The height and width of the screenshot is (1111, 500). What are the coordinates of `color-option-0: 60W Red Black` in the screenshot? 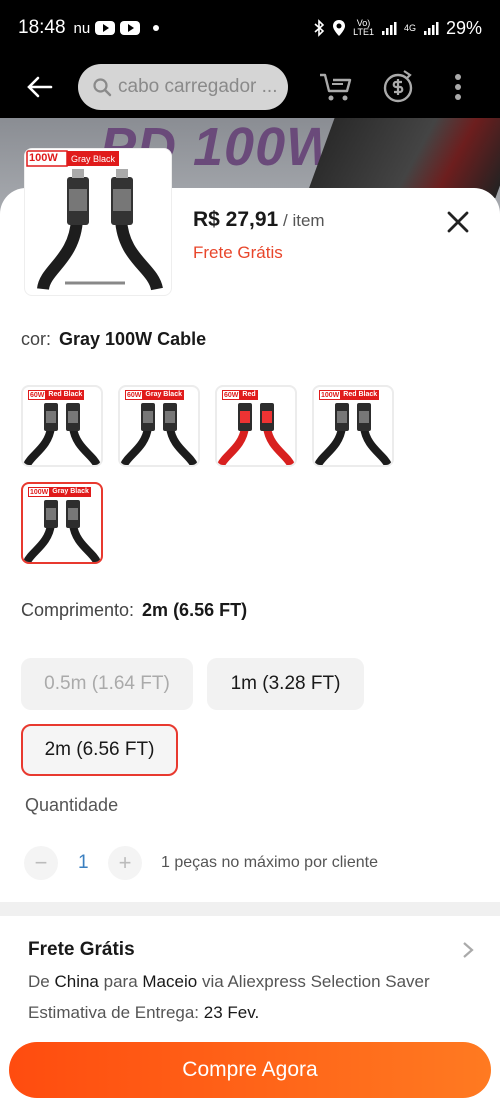 It's located at (62, 426).